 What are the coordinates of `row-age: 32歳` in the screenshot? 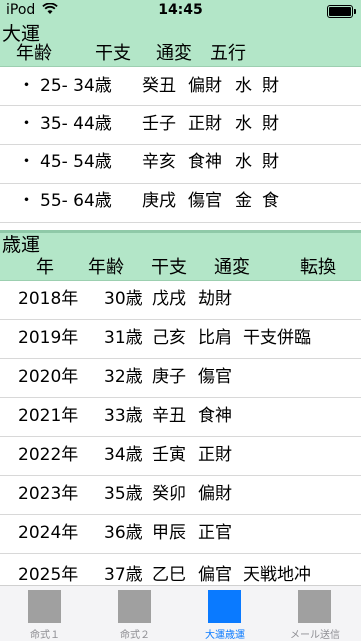 It's located at (123, 377).